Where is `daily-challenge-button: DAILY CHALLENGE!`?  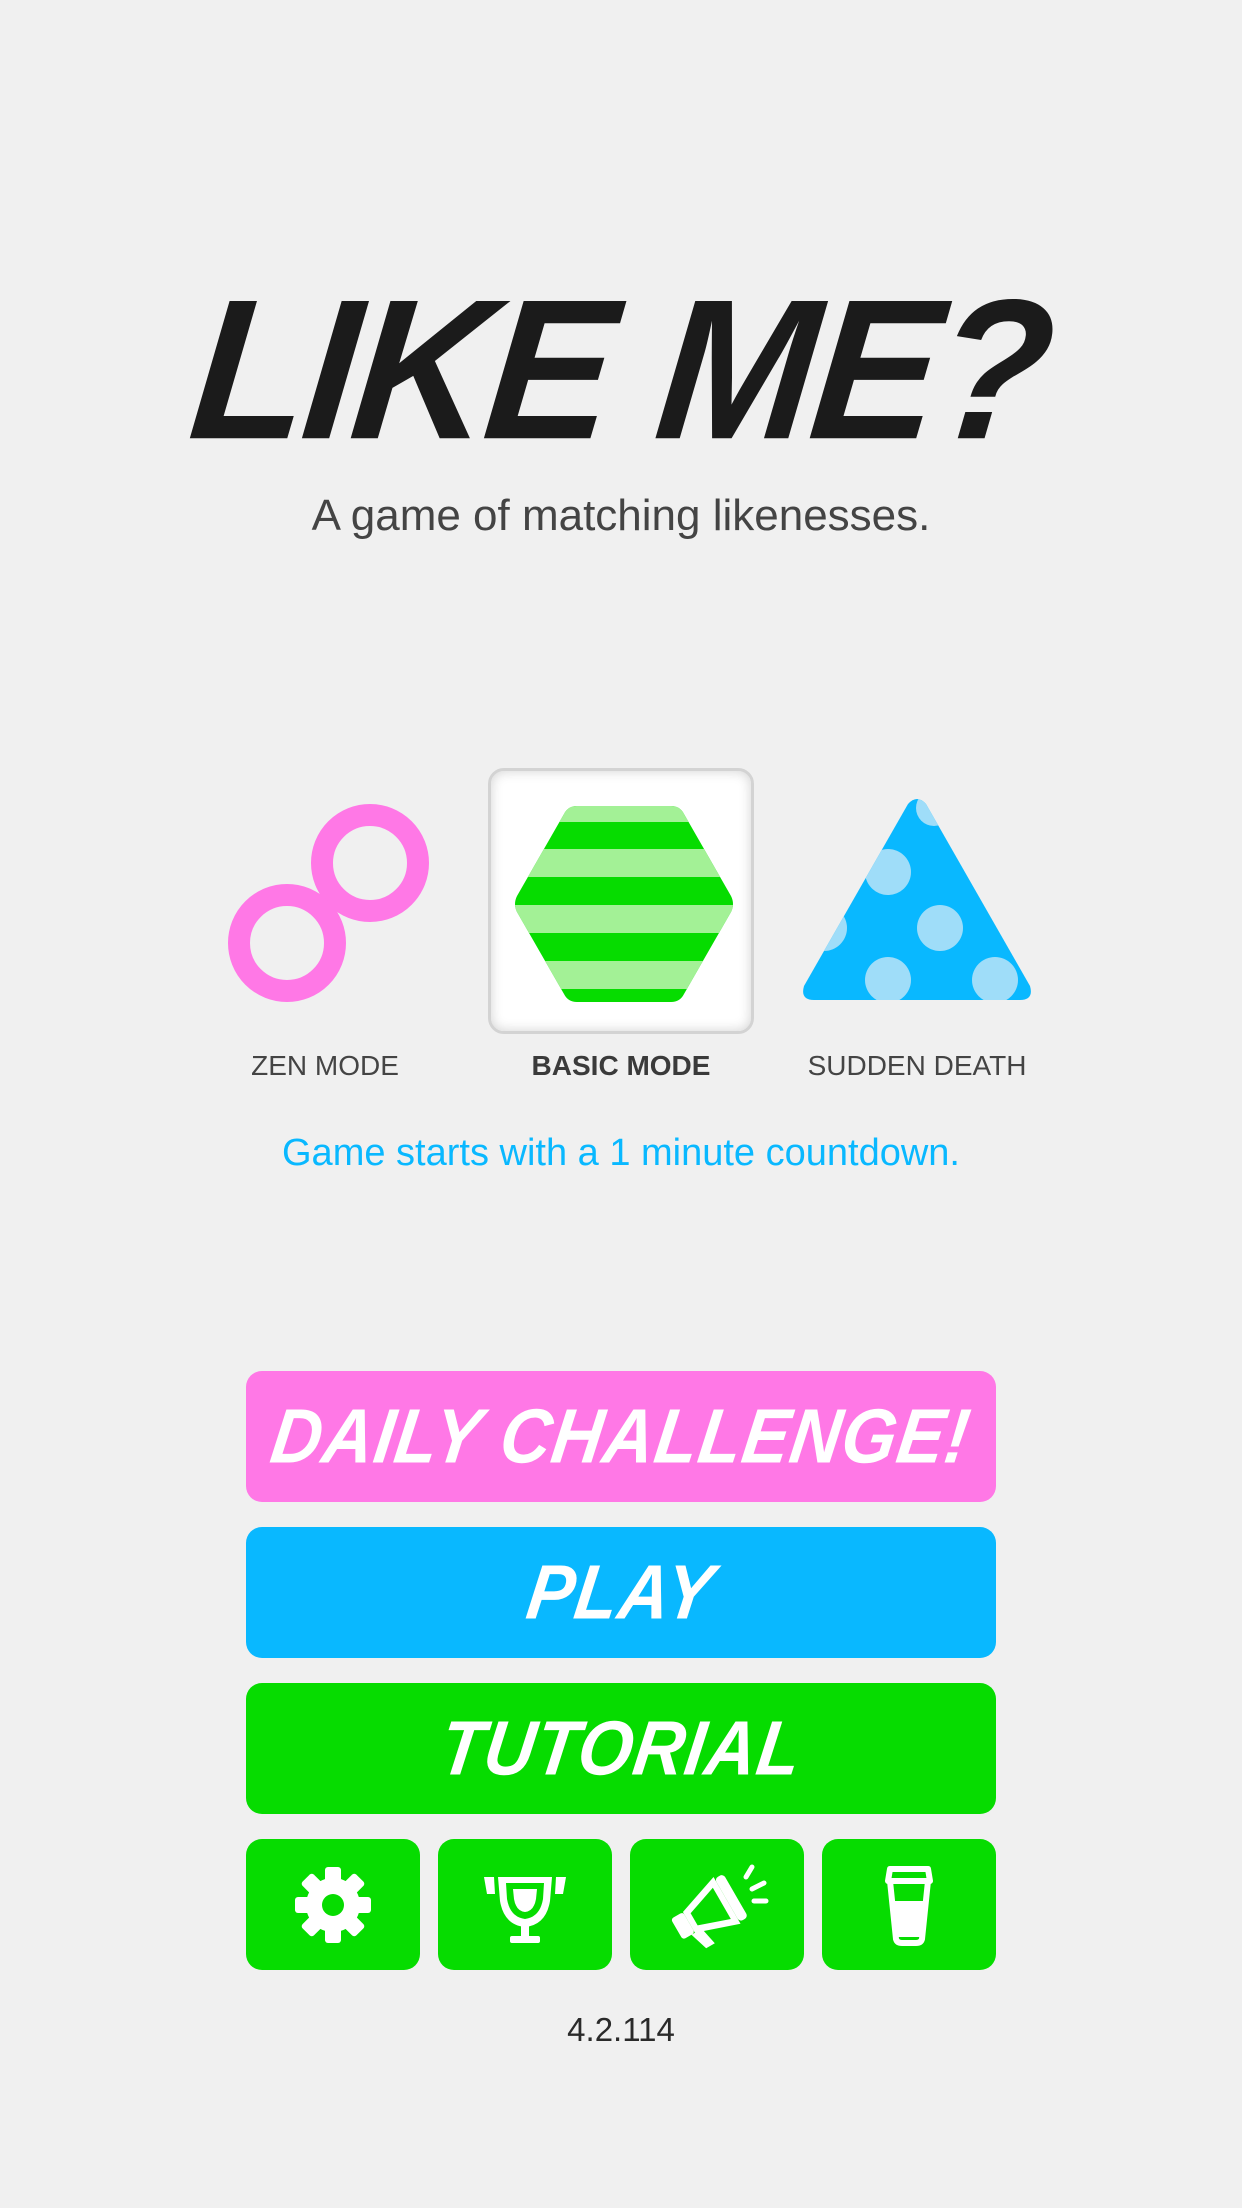 daily-challenge-button: DAILY CHALLENGE! is located at coordinates (621, 1436).